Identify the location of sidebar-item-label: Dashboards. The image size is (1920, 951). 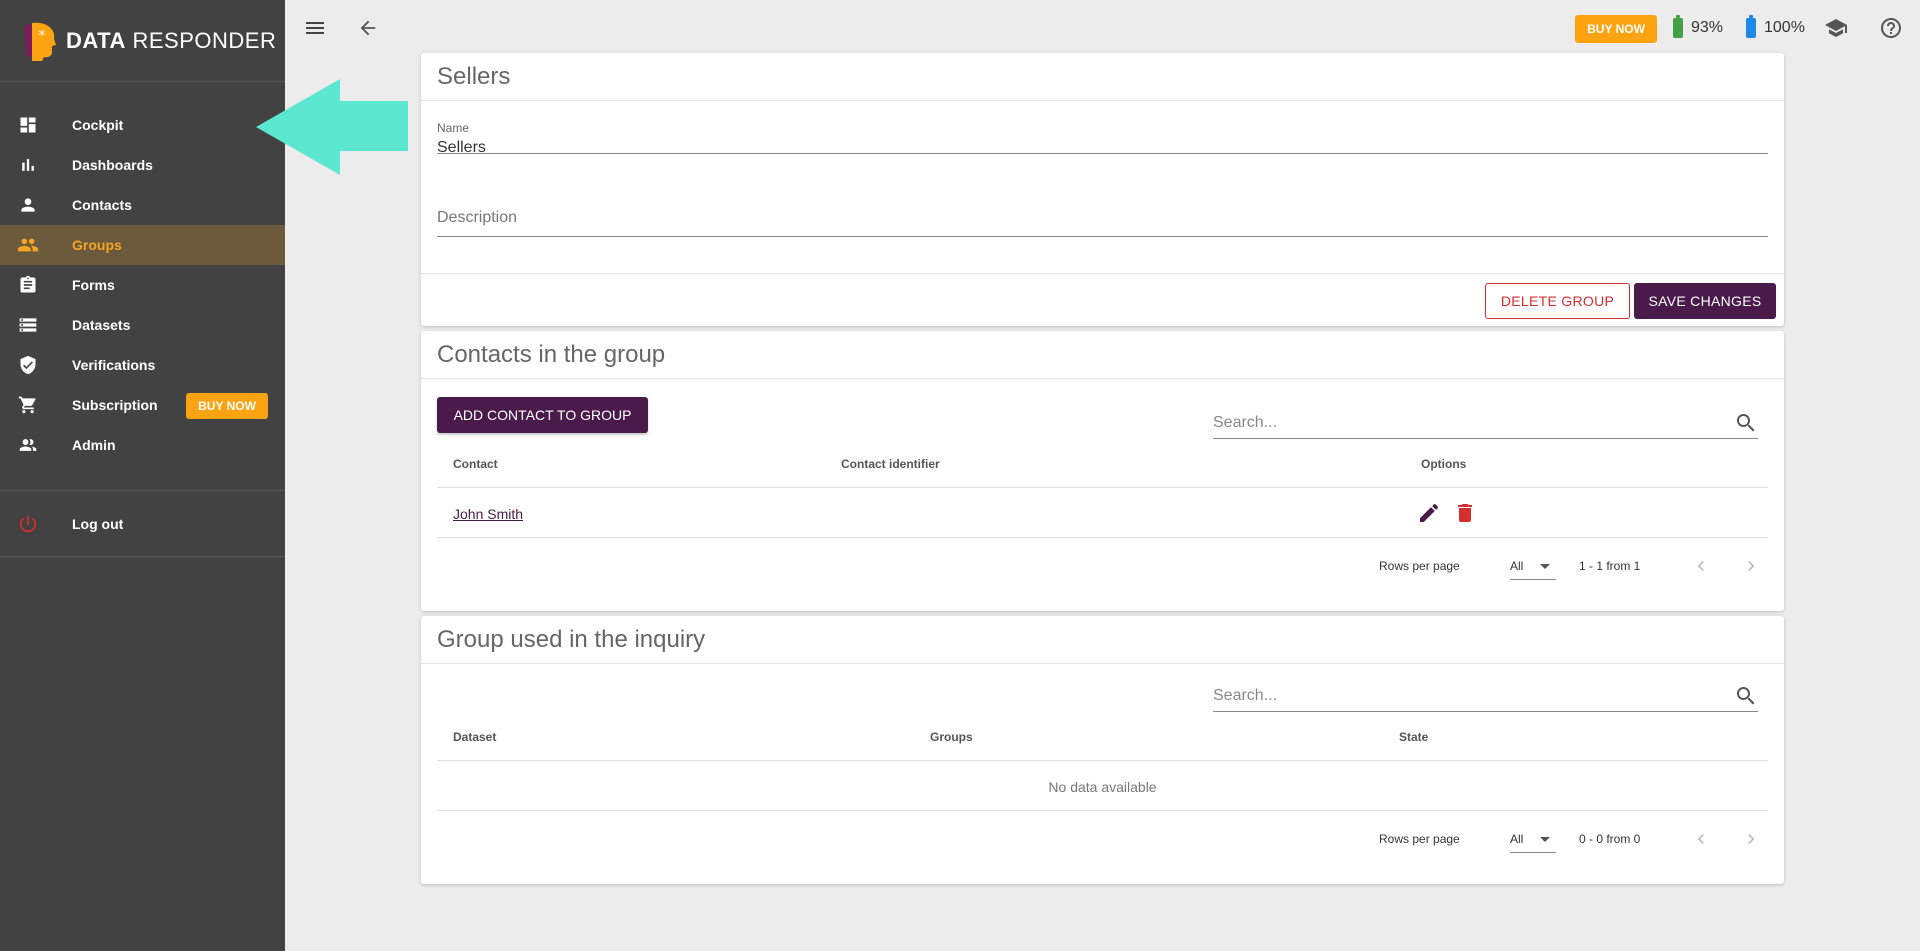
(112, 165).